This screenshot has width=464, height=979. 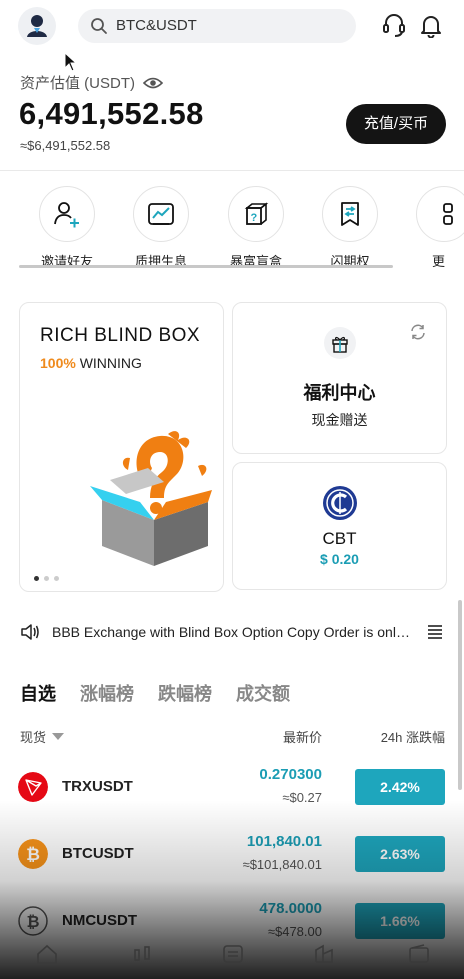 What do you see at coordinates (185, 693) in the screenshot?
I see `tab-losers: 跌幅榜` at bounding box center [185, 693].